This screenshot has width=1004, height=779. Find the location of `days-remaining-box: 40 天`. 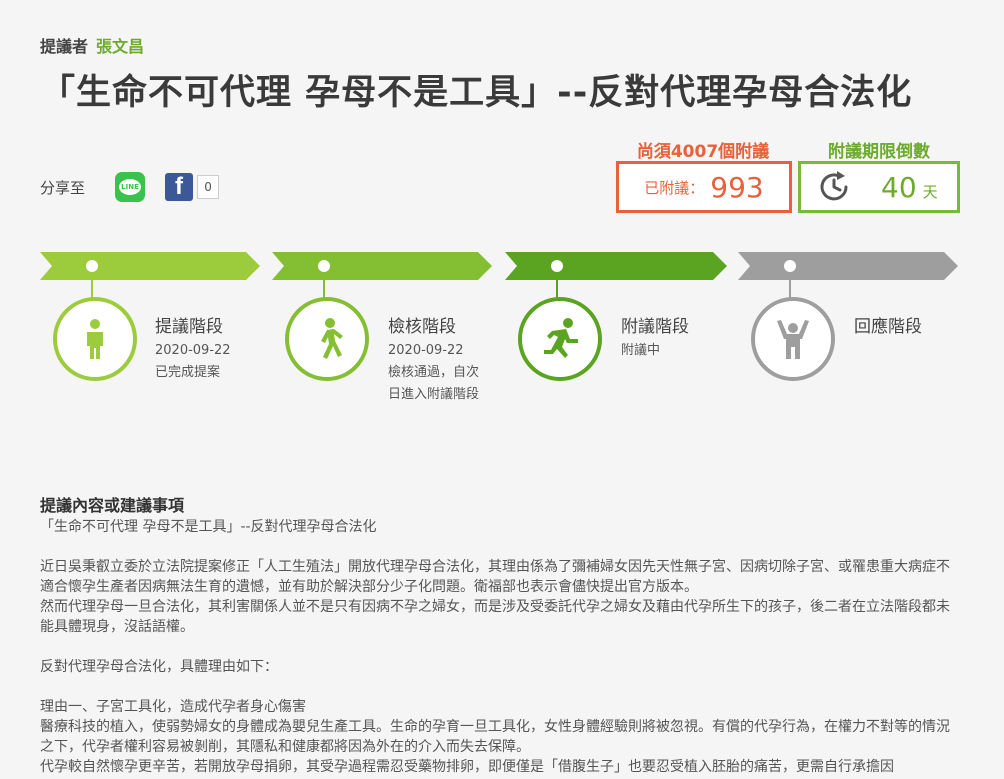

days-remaining-box: 40 天 is located at coordinates (879, 187).